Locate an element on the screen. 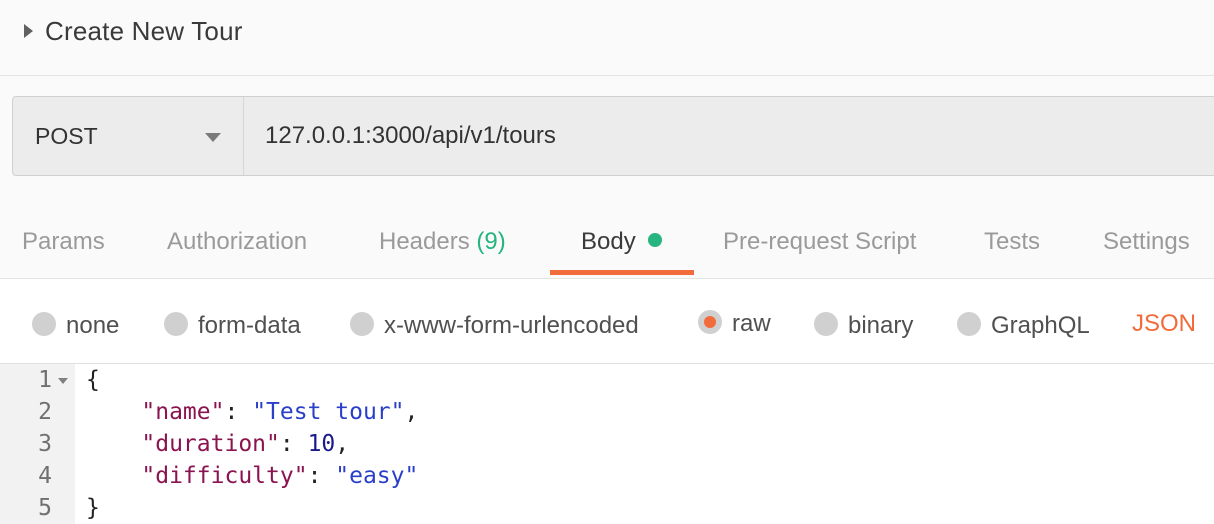 The height and width of the screenshot is (524, 1214). body-option-form-data: form-data is located at coordinates (232, 326).